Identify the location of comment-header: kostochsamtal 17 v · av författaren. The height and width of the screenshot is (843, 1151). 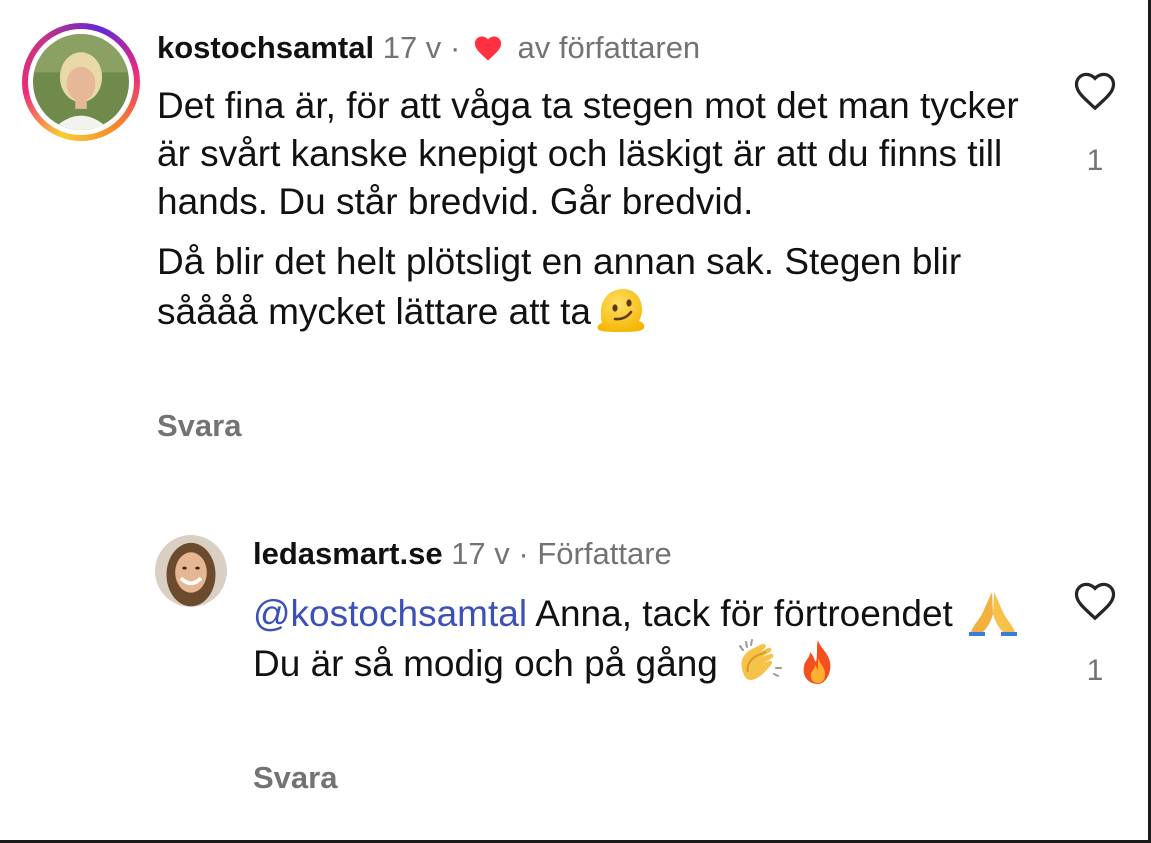
(428, 48).